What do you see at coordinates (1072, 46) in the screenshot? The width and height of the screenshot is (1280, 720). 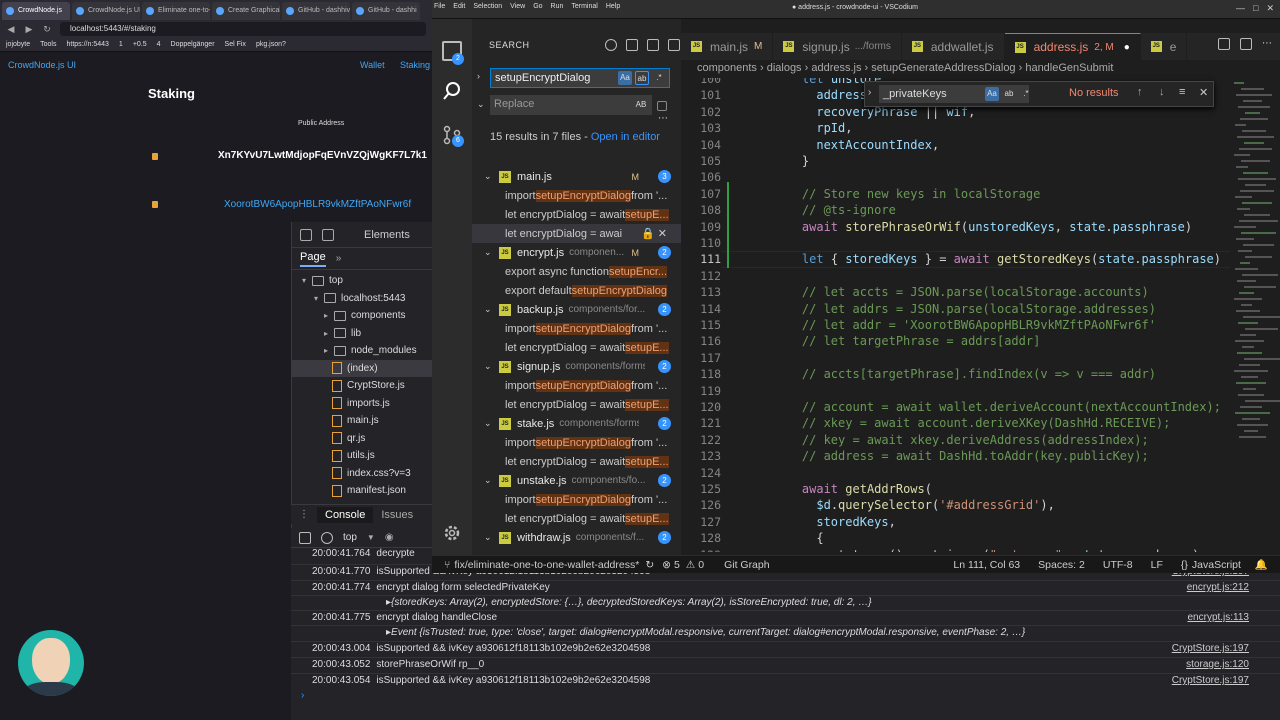 I see `editor-tab: JS address.js 2, M ●` at bounding box center [1072, 46].